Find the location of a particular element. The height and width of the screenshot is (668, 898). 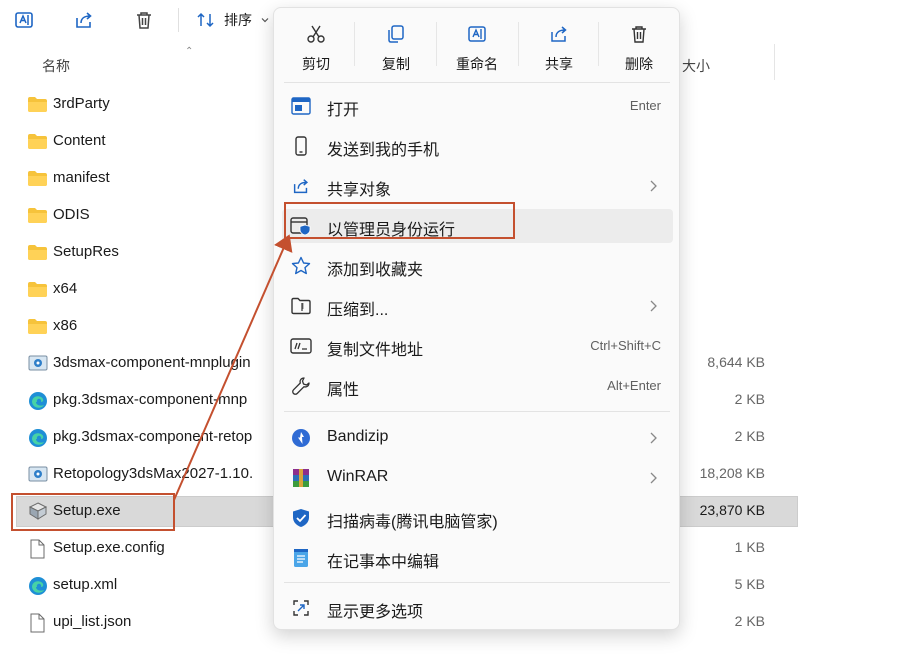

sort-button: 排序 is located at coordinates (233, 20).